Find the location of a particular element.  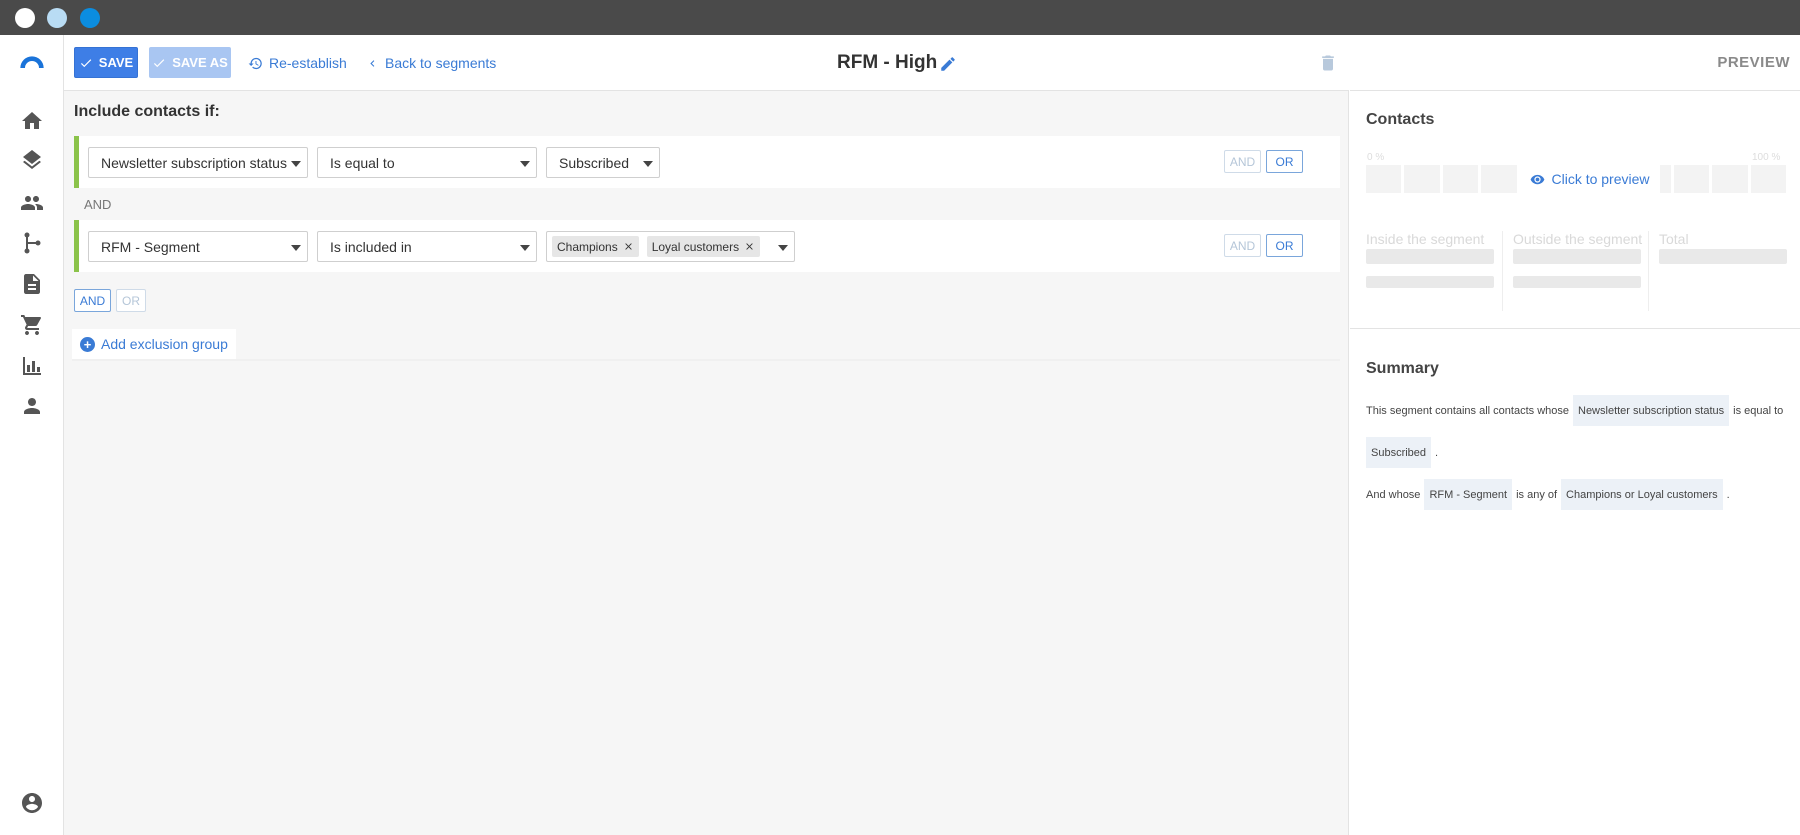

people-icon is located at coordinates (32, 203).